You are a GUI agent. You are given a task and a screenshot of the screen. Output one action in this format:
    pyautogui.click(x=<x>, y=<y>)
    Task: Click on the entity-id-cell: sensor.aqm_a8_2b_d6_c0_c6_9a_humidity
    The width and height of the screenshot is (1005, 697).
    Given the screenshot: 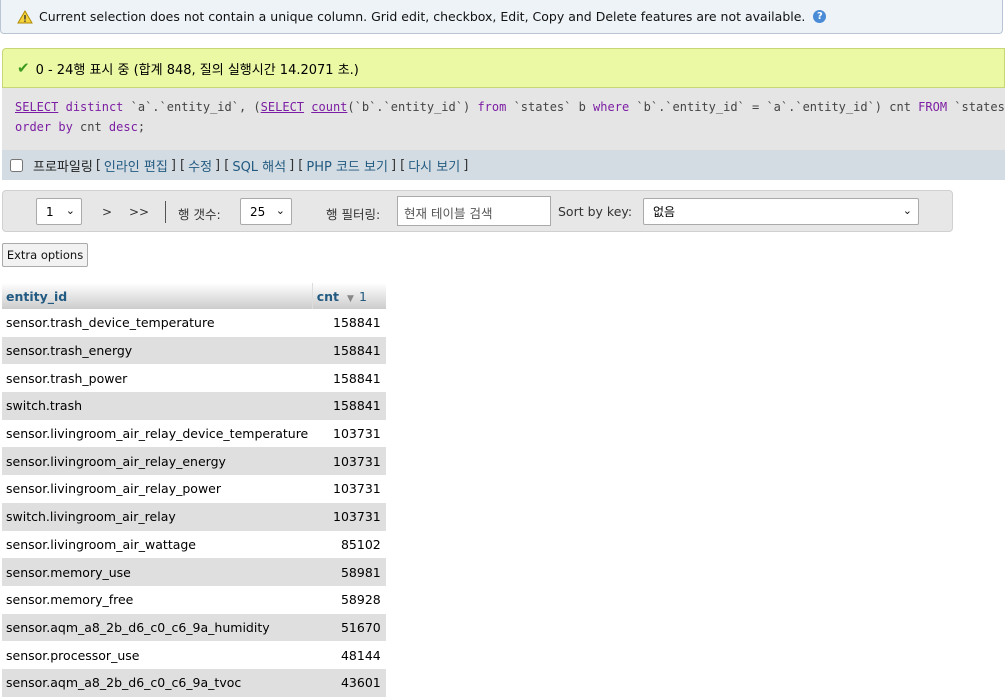 What is the action you would take?
    pyautogui.click(x=157, y=627)
    